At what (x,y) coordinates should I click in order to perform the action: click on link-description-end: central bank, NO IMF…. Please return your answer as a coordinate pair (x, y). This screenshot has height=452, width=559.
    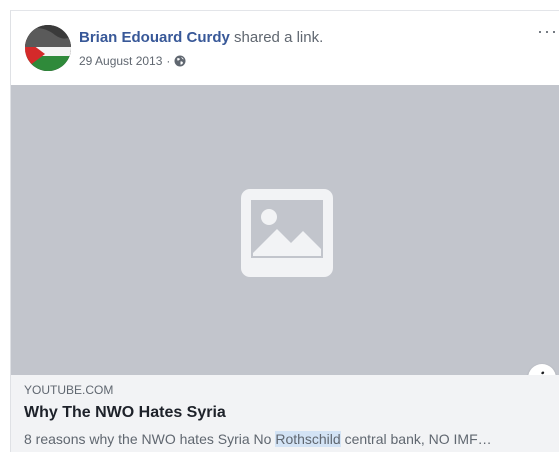
    Looking at the image, I should click on (416, 439).